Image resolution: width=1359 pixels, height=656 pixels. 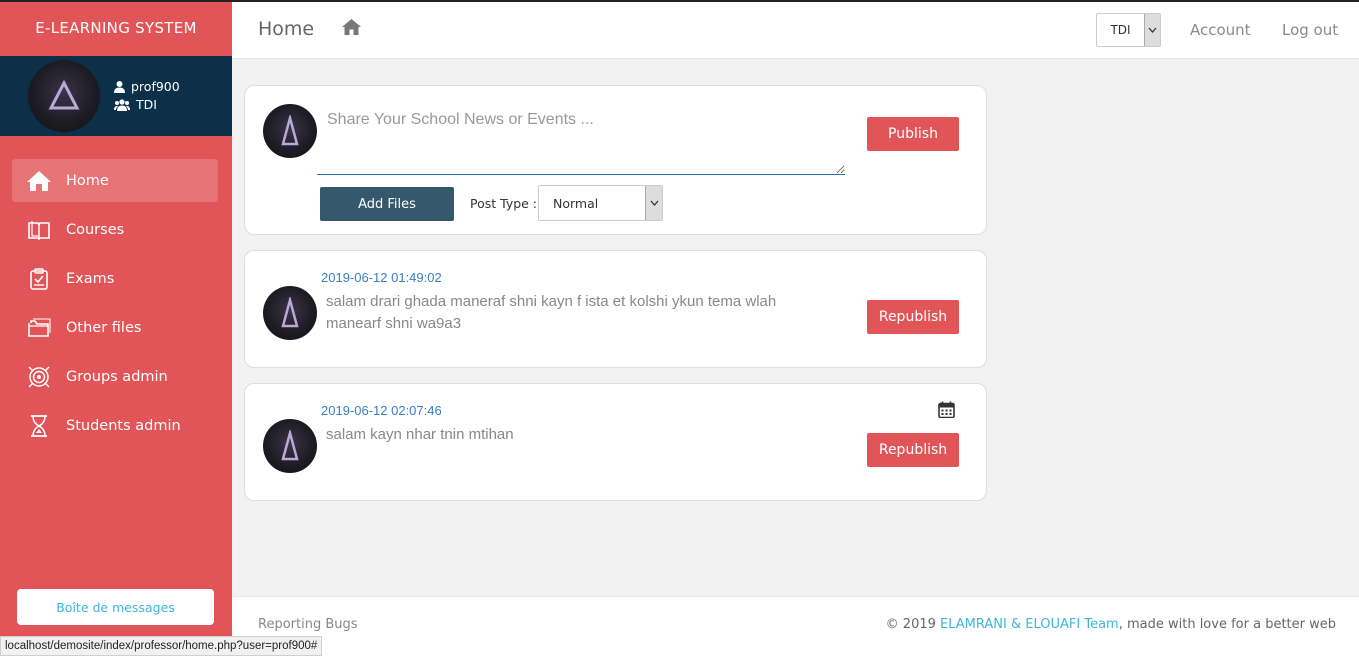 I want to click on post-date: 2019-06-12 02:07:46, so click(x=381, y=410).